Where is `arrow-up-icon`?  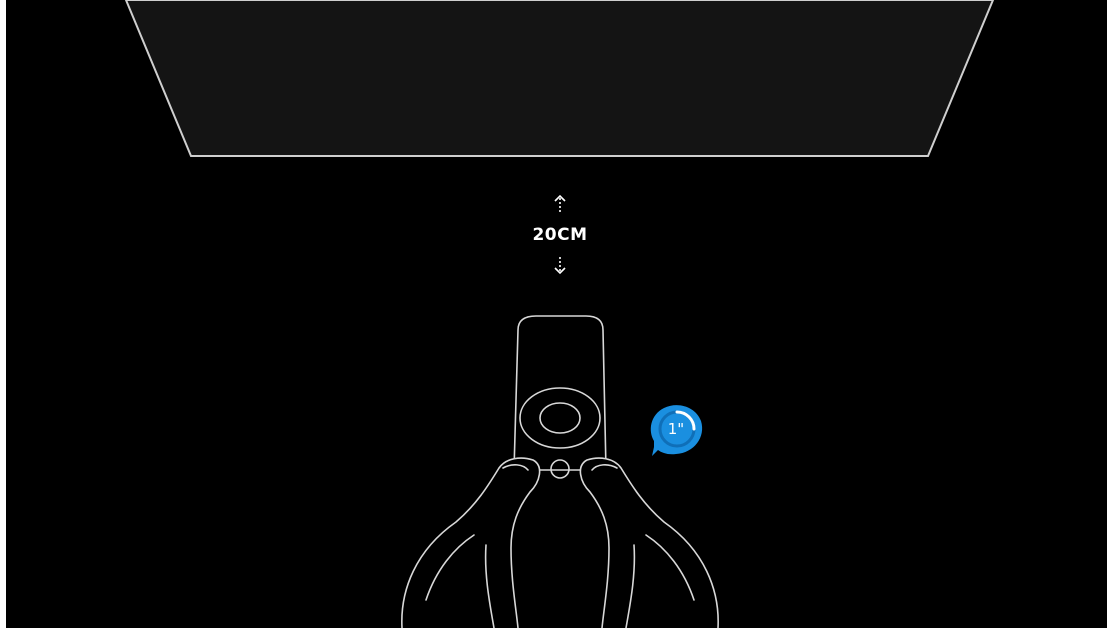 arrow-up-icon is located at coordinates (560, 204).